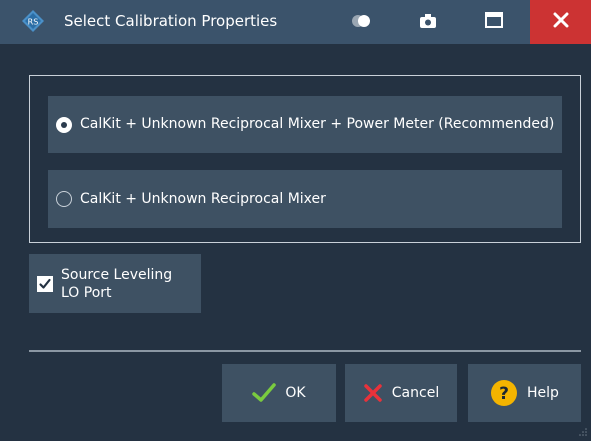  What do you see at coordinates (64, 199) in the screenshot?
I see `radio-unselected-icon` at bounding box center [64, 199].